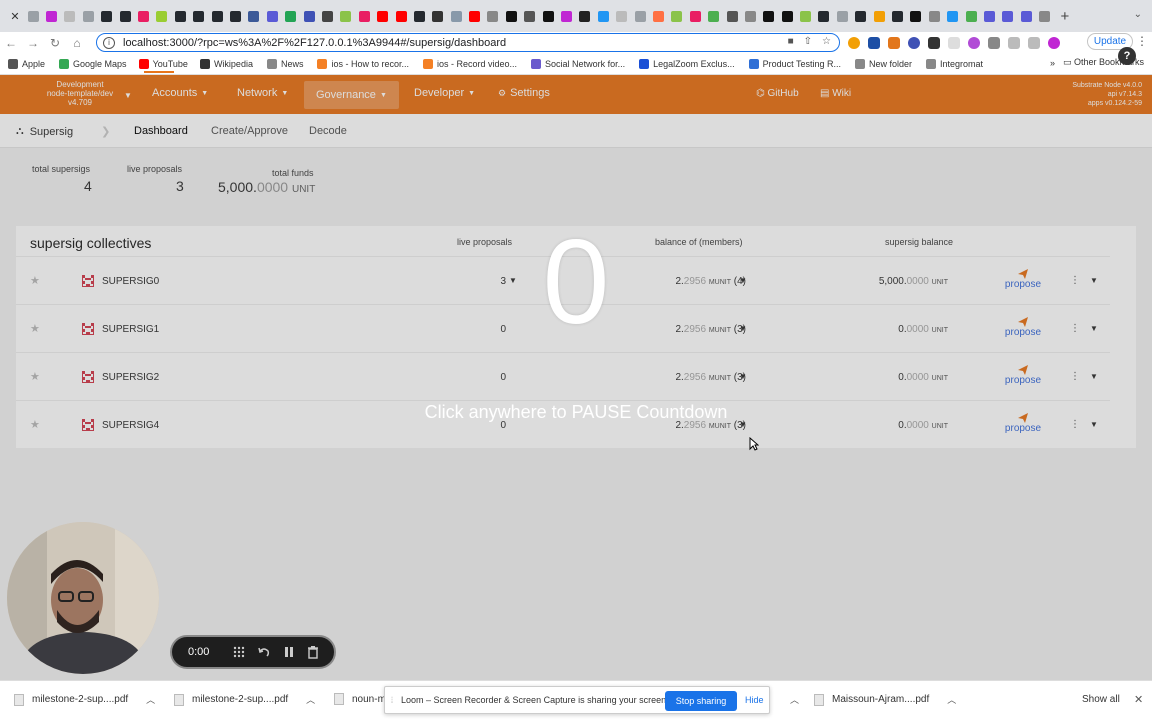 This screenshot has height=720, width=1152. I want to click on info-icon: i, so click(109, 42).